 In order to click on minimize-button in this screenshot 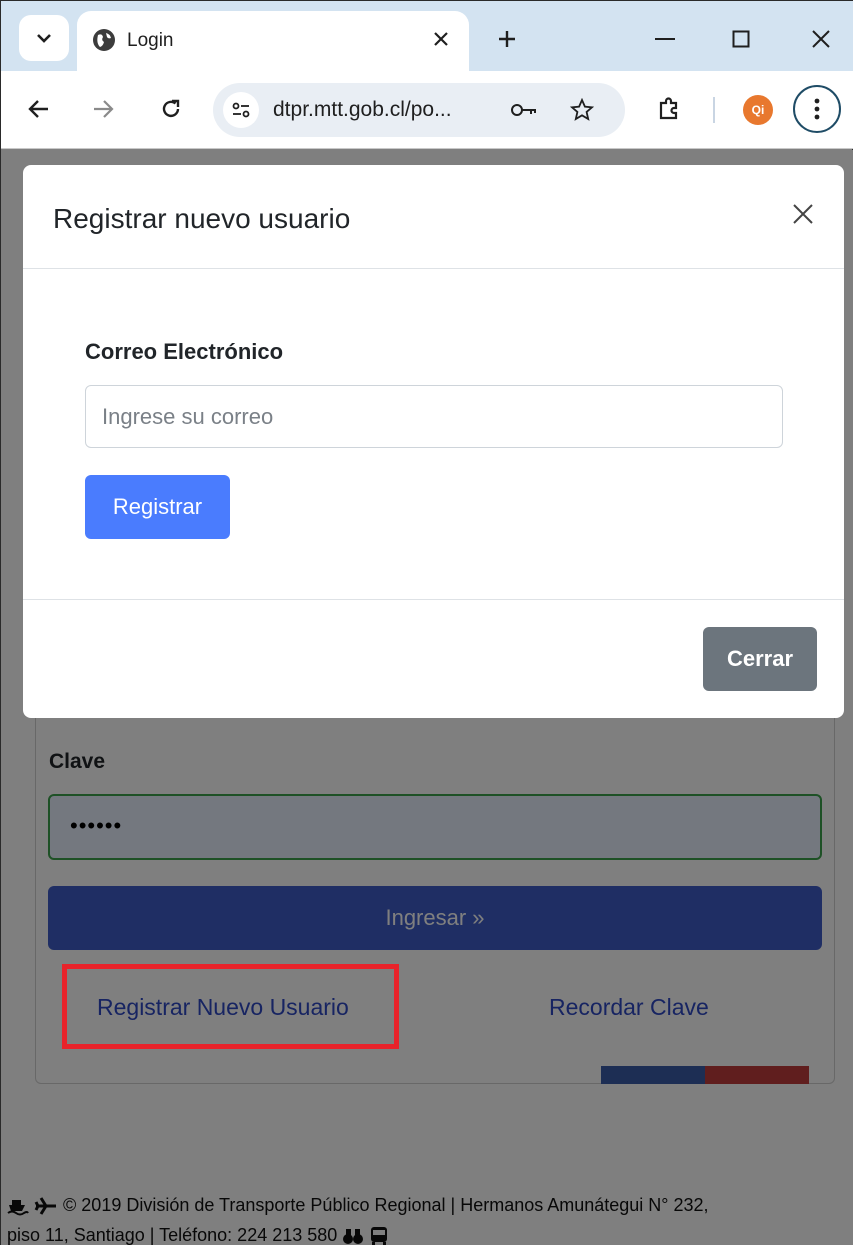, I will do `click(665, 39)`.